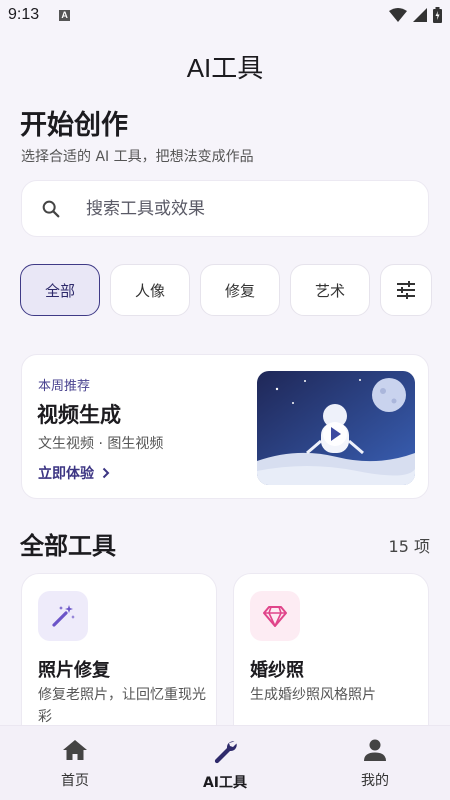 Image resolution: width=450 pixels, height=800 pixels. What do you see at coordinates (225, 783) in the screenshot?
I see `nav-label: AI工具` at bounding box center [225, 783].